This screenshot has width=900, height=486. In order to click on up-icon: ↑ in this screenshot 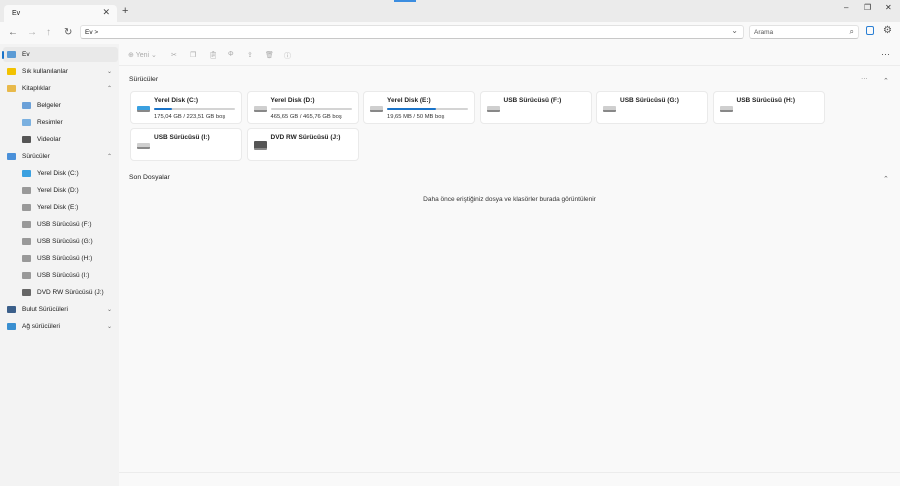, I will do `click(48, 32)`.